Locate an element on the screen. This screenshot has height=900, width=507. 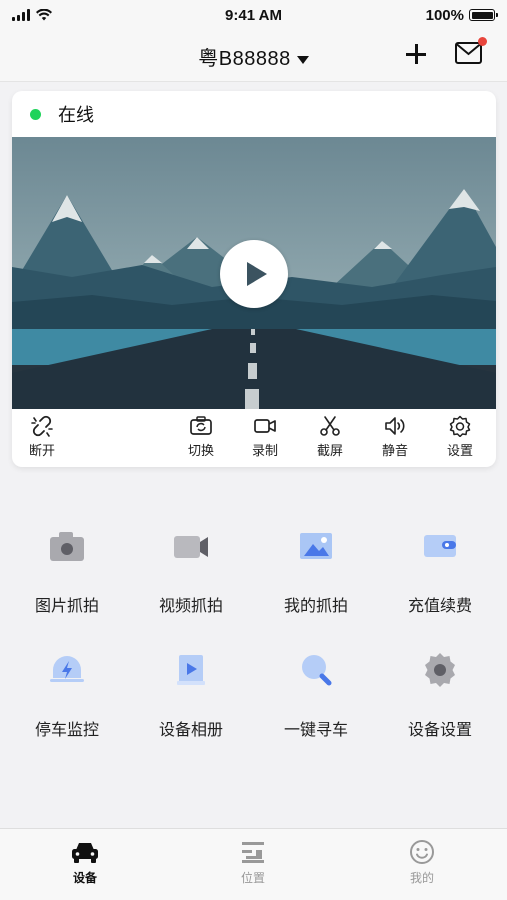
header: 粤B88888 is located at coordinates (253, 56).